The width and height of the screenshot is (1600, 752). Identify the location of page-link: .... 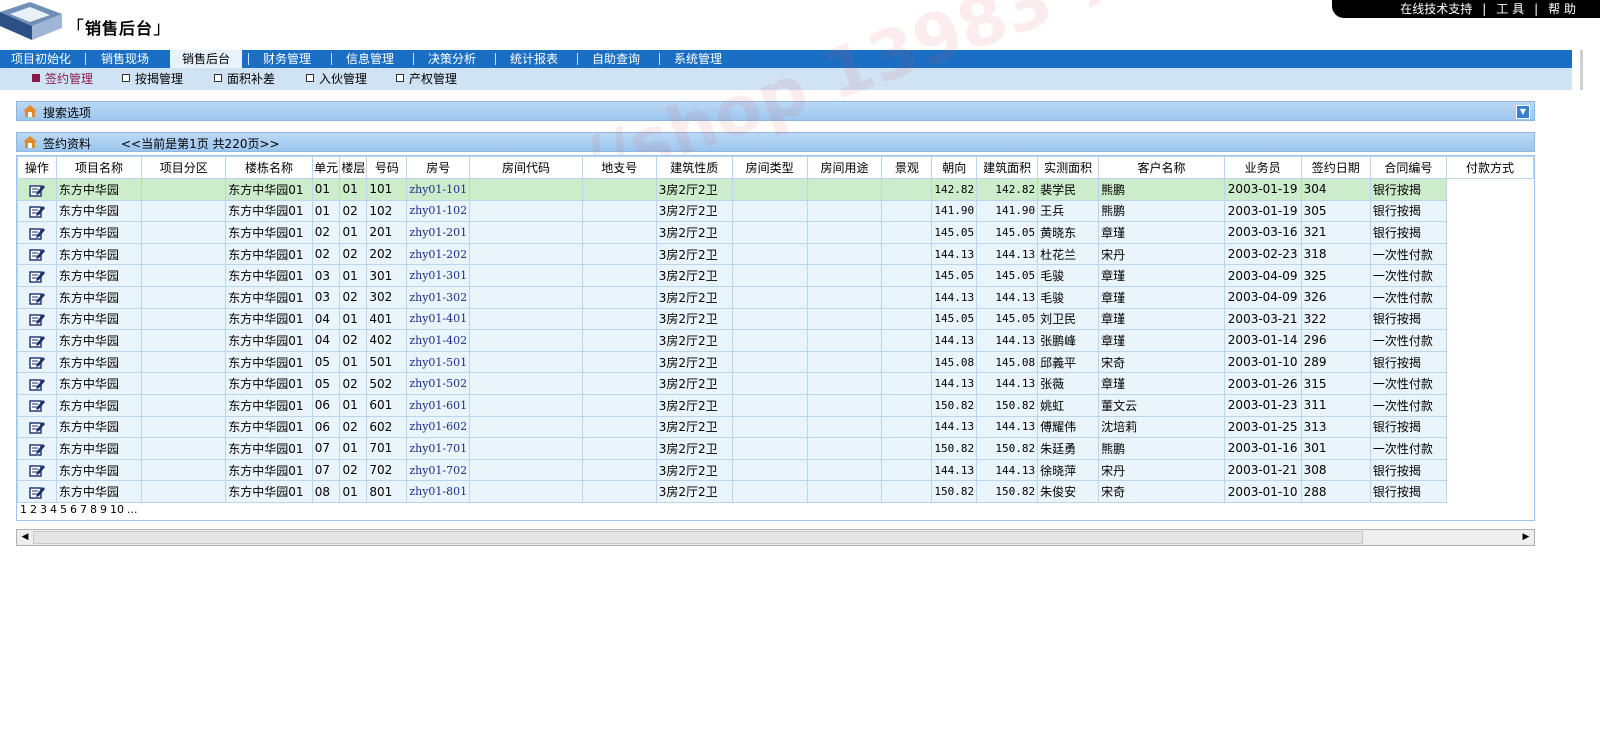
(132, 509).